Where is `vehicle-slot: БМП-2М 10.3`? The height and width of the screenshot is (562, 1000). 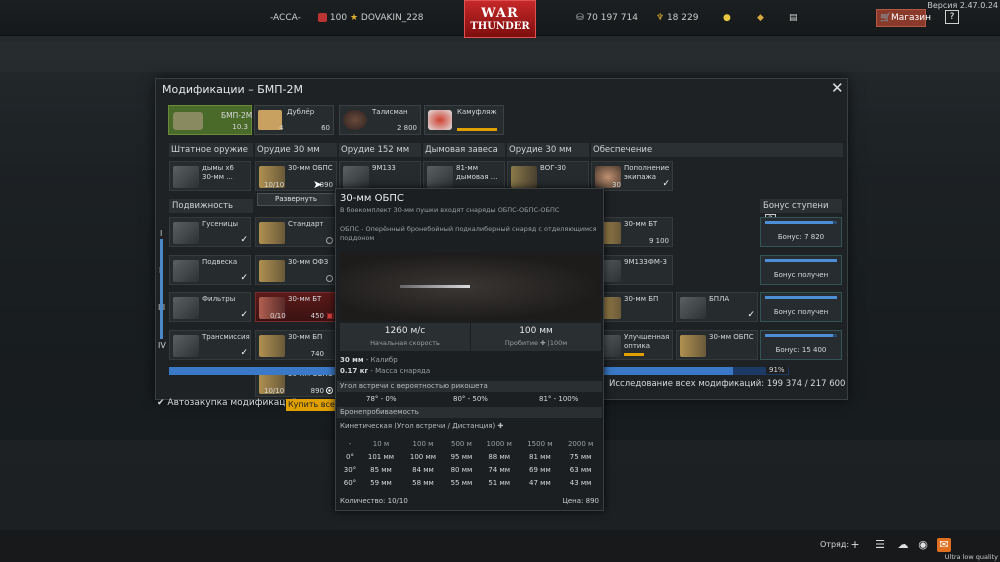
vehicle-slot: БМП-2М 10.3 is located at coordinates (210, 120).